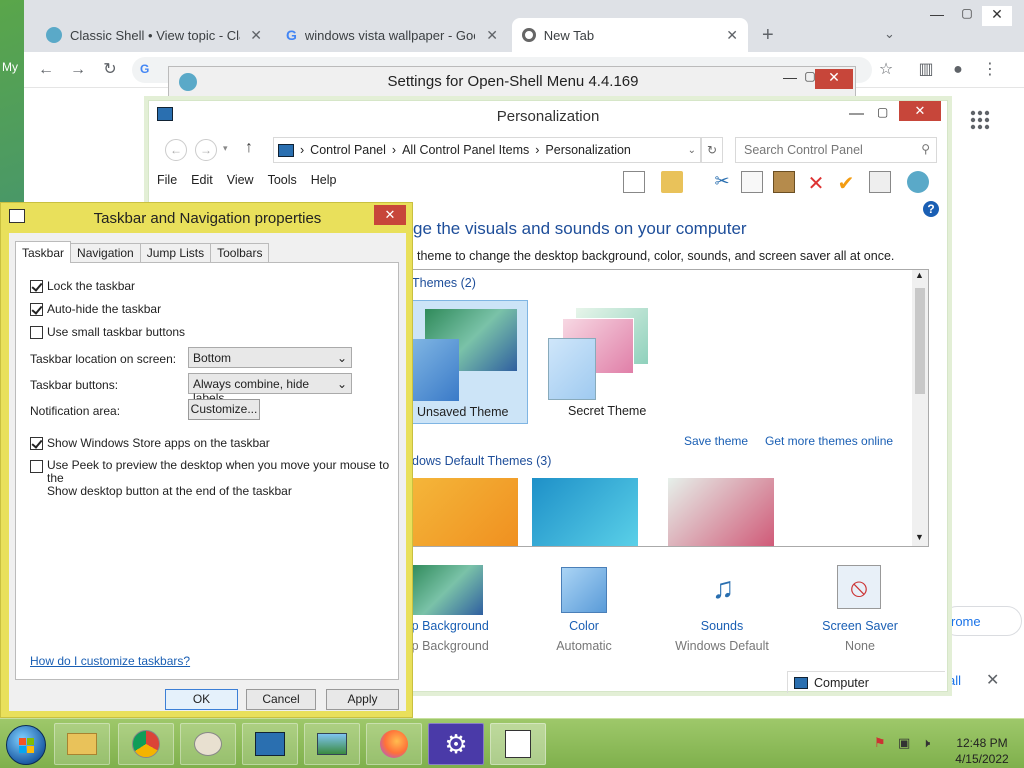 This screenshot has height=768, width=1024. Describe the element at coordinates (348, 150) in the screenshot. I see `breadcrumb-control-panel: Control Panel` at that location.